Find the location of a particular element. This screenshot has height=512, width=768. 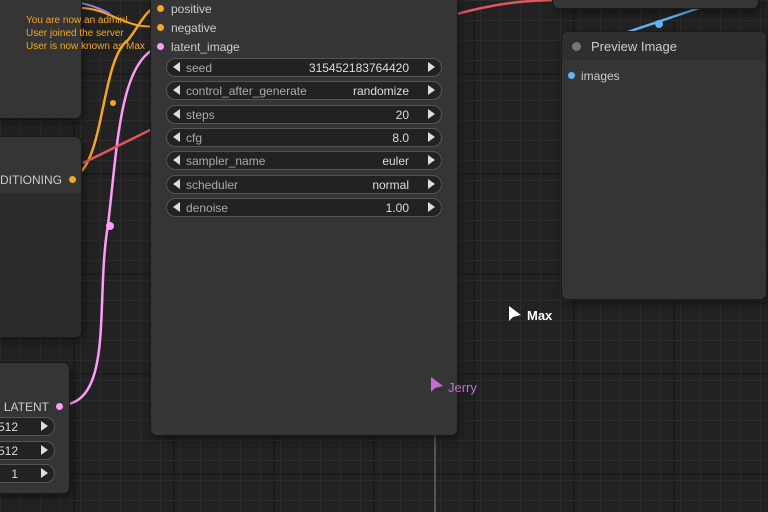

widget-label: sampler_name is located at coordinates (226, 161).